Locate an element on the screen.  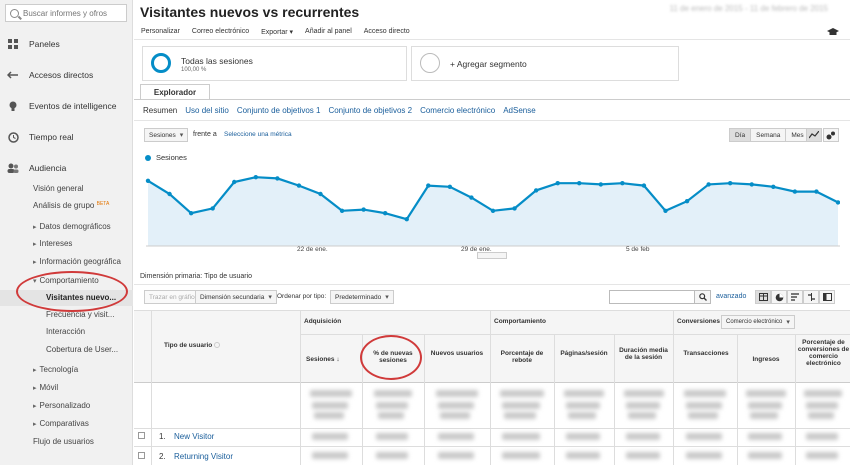
segment-all-sessions: Todas las sesiones 100,00 % is located at coordinates (274, 63).